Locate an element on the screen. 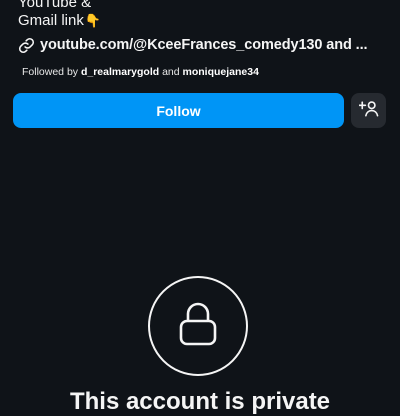 The image size is (400, 416). private-lock-badge is located at coordinates (198, 326).